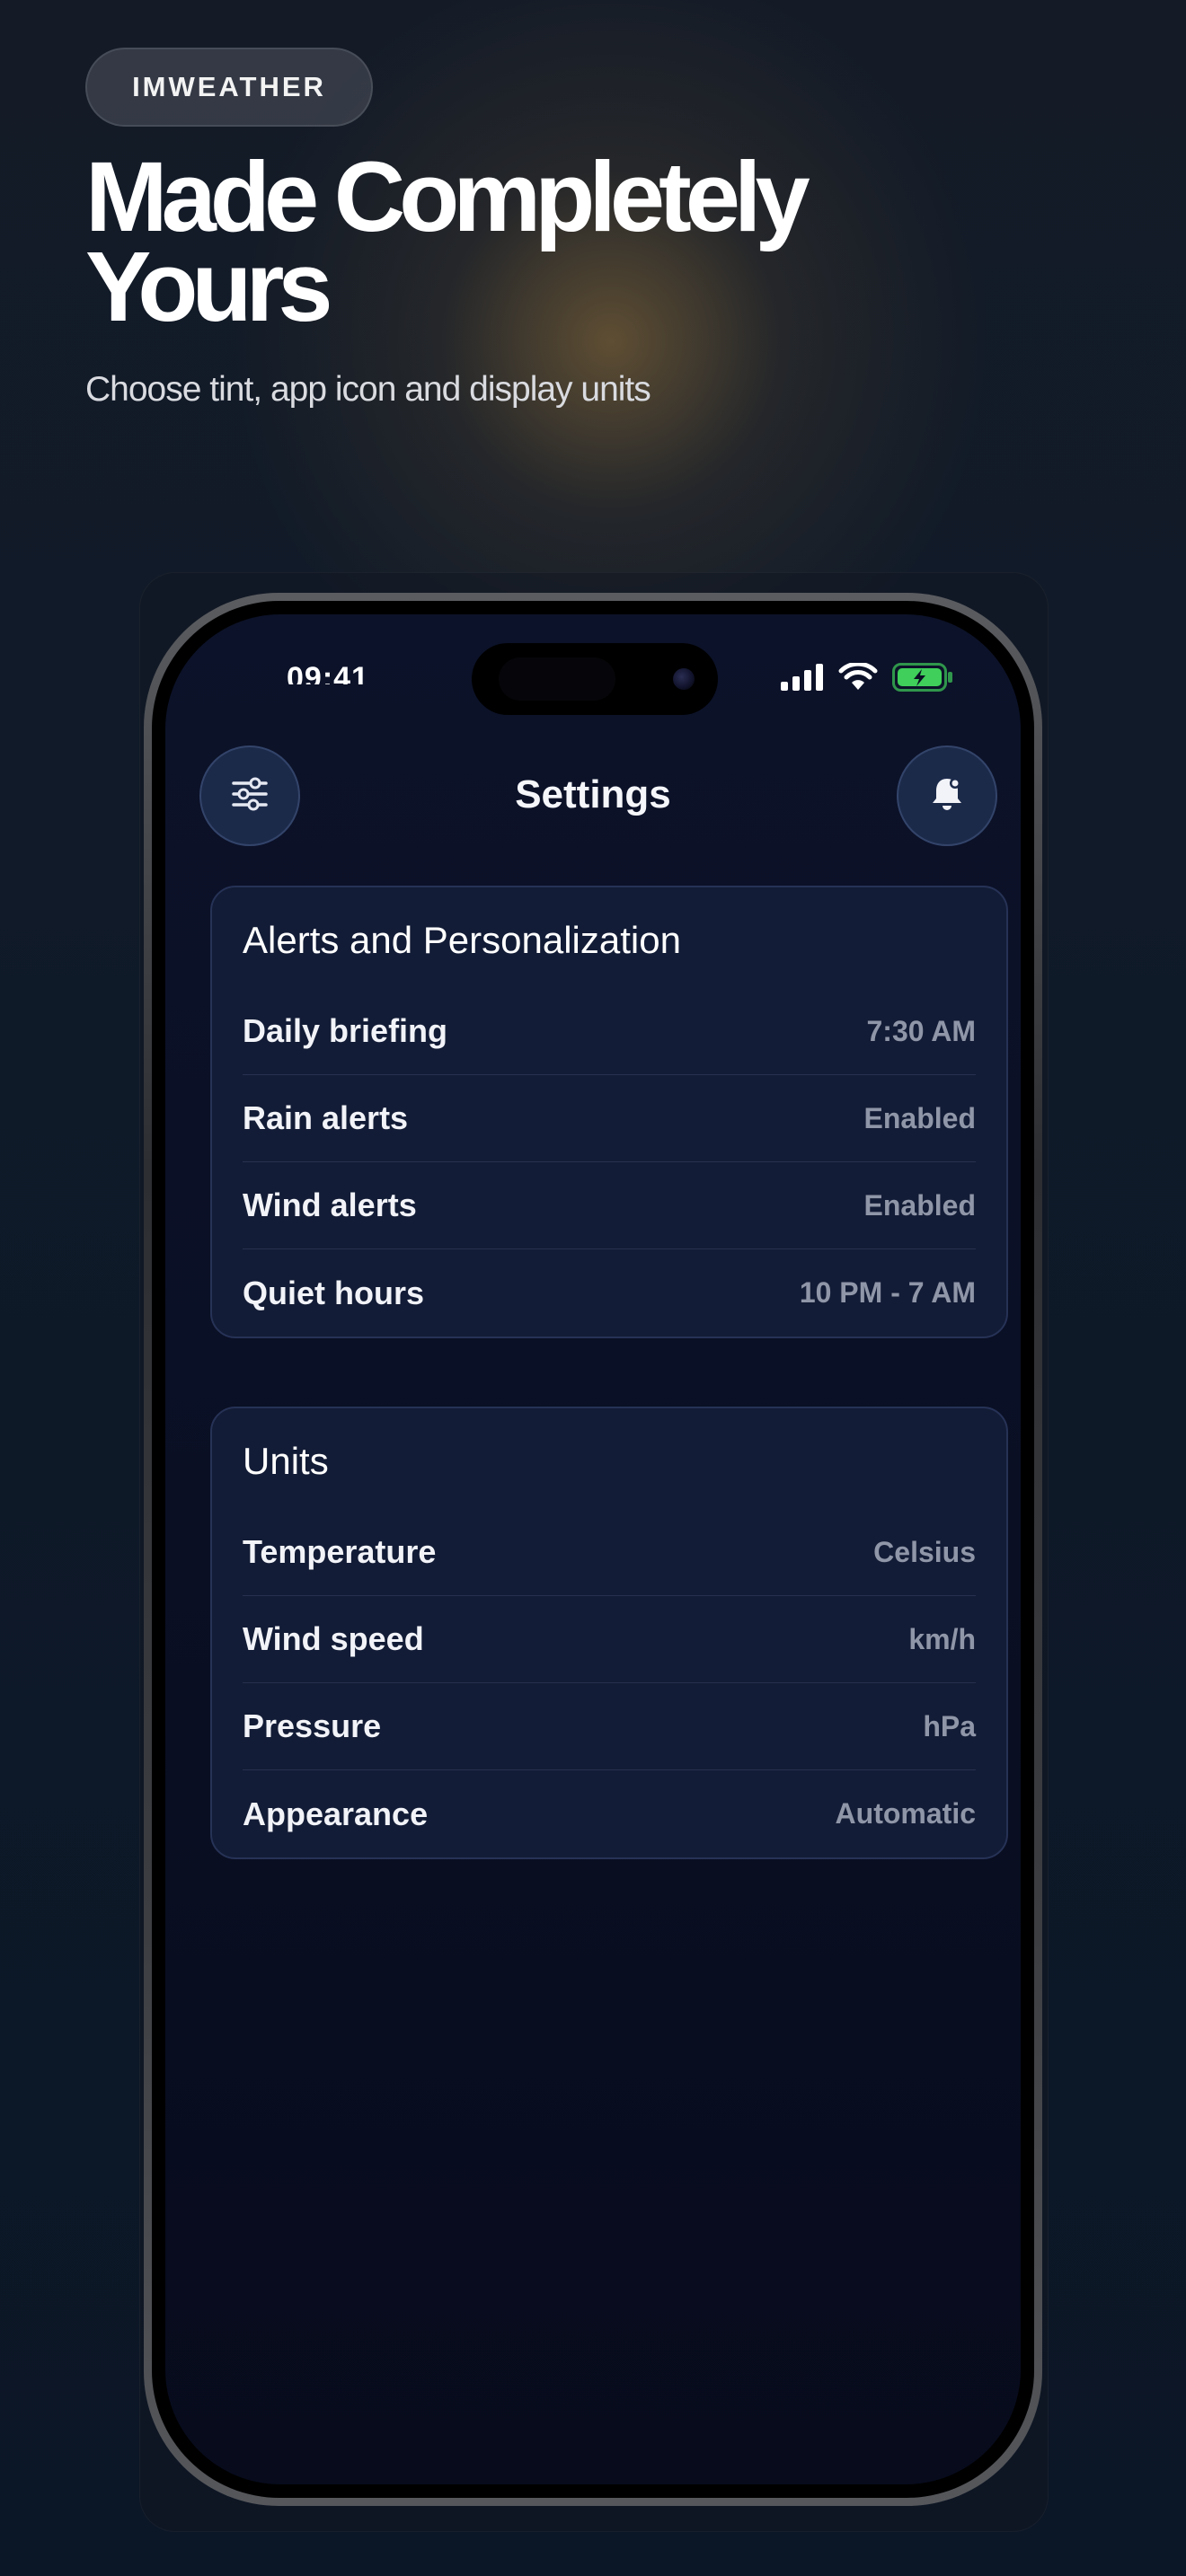 The image size is (1186, 2576). Describe the element at coordinates (609, 1293) in the screenshot. I see `settings-row-quiet-hours: Quiet hours 10 PM - 7 AM` at that location.